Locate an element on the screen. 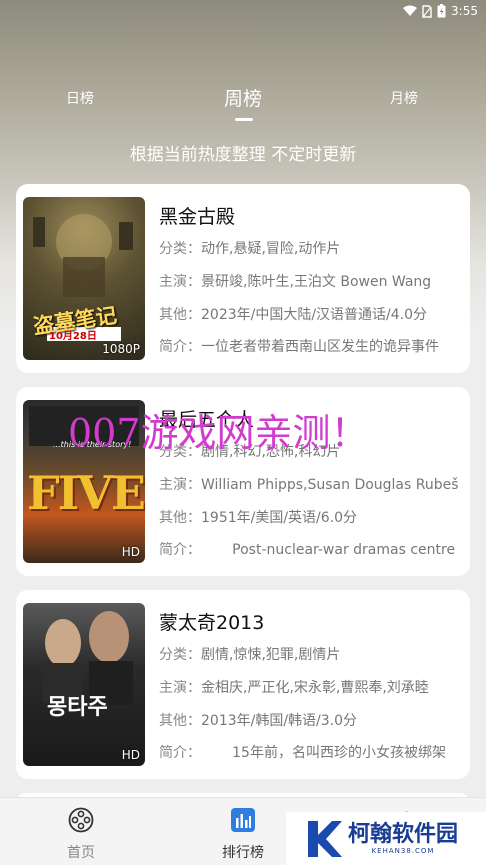 This screenshot has height=865, width=486. resolution-badge: 1080P is located at coordinates (121, 349).